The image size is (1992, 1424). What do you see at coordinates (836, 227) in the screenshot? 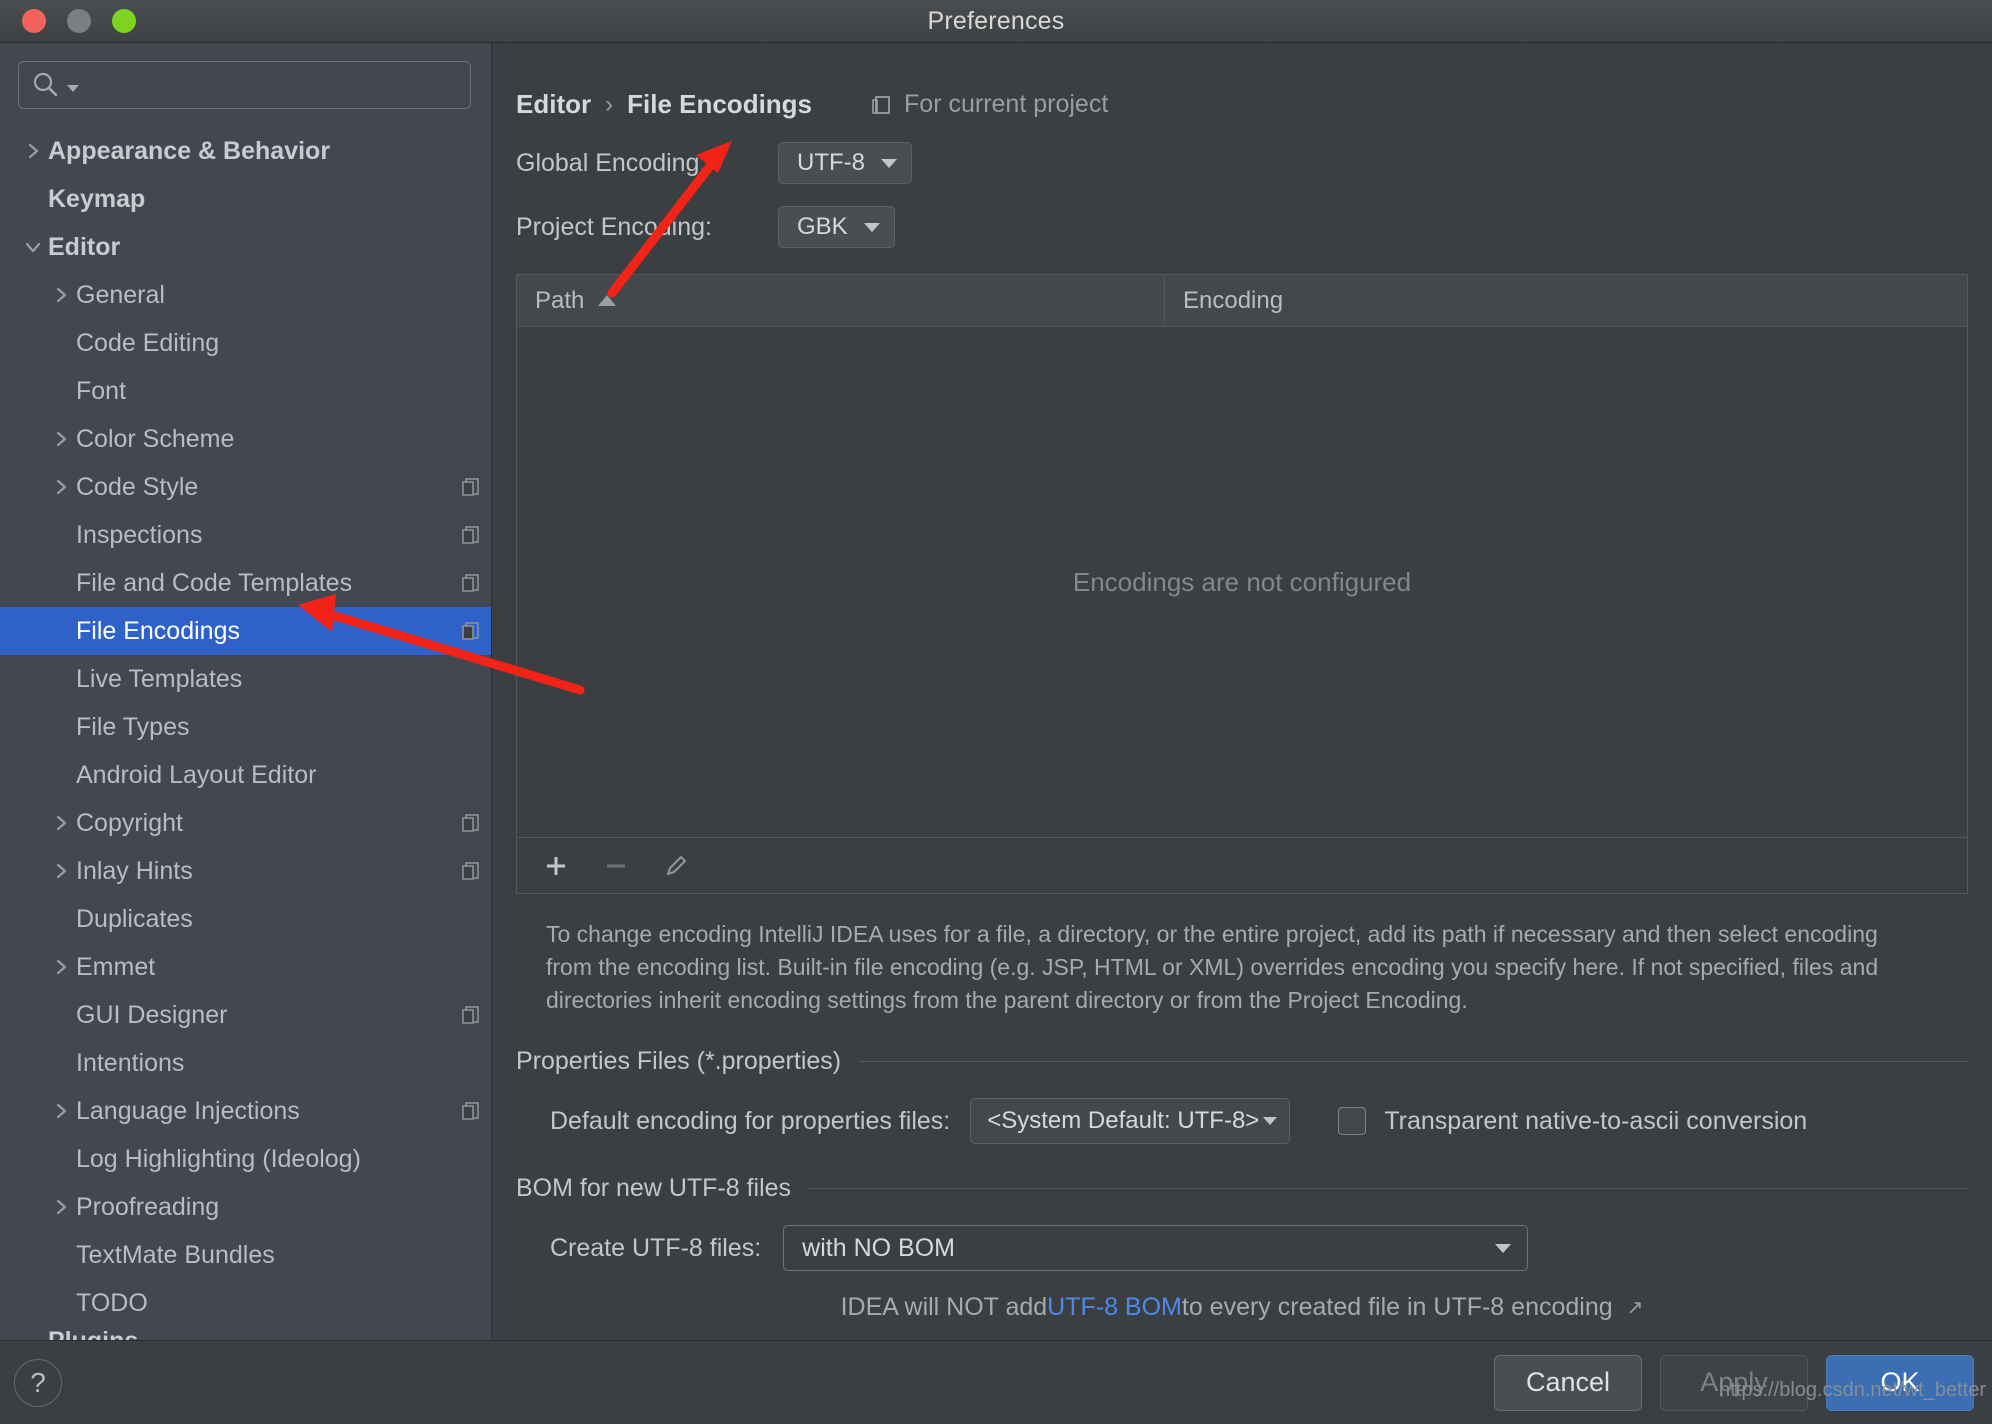
I see `project-encoding-select: GBK` at bounding box center [836, 227].